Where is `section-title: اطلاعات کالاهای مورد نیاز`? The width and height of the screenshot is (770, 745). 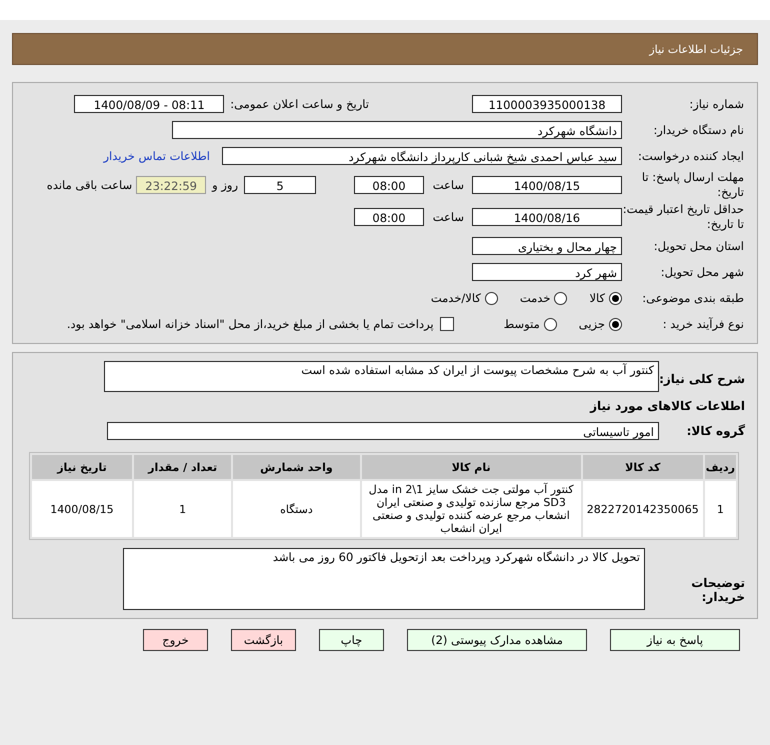 section-title: اطلاعات کالاهای مورد نیاز is located at coordinates (667, 406).